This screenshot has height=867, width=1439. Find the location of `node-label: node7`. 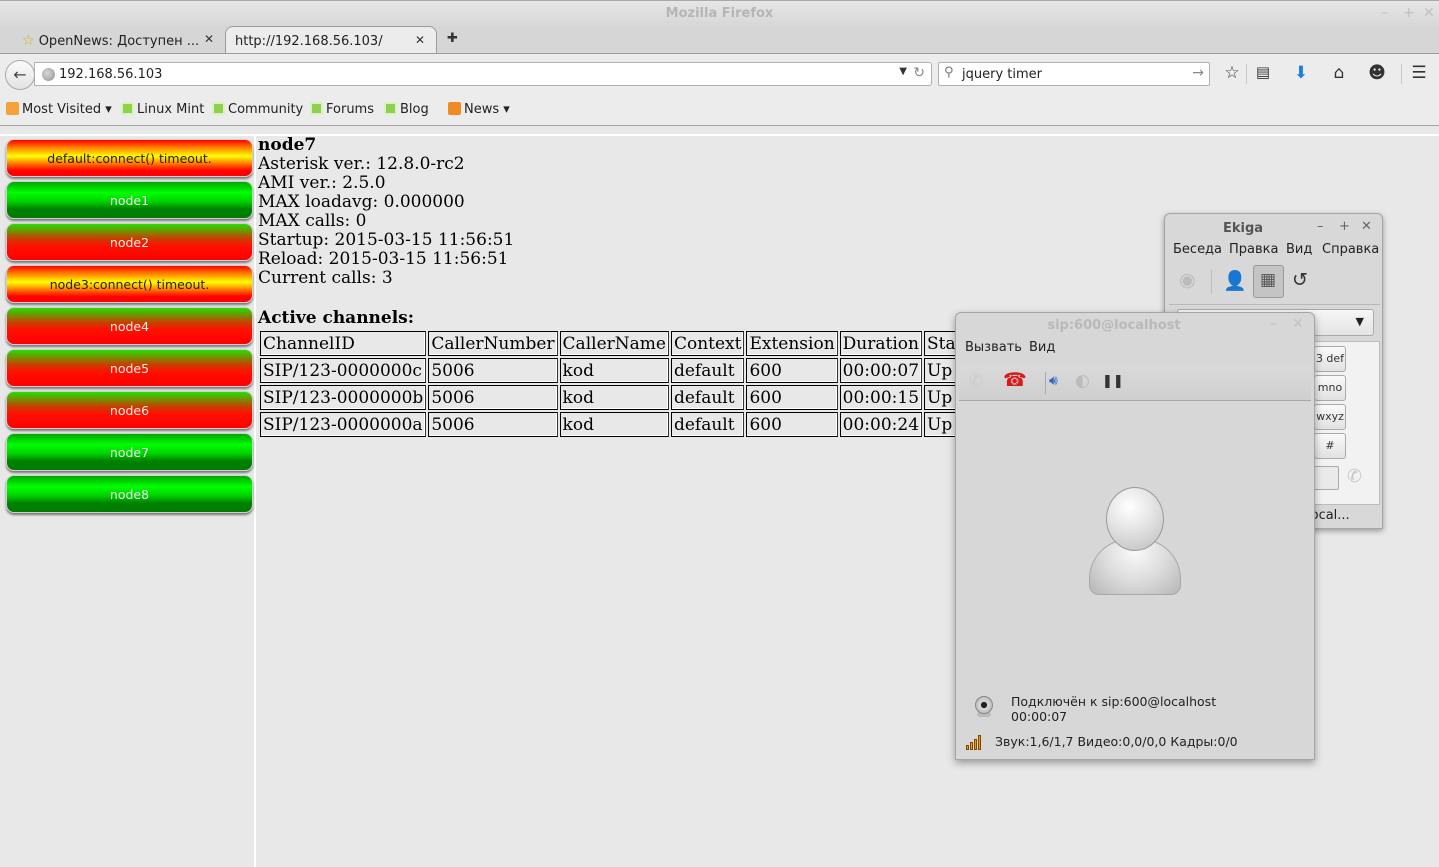

node-label: node7 is located at coordinates (129, 452).